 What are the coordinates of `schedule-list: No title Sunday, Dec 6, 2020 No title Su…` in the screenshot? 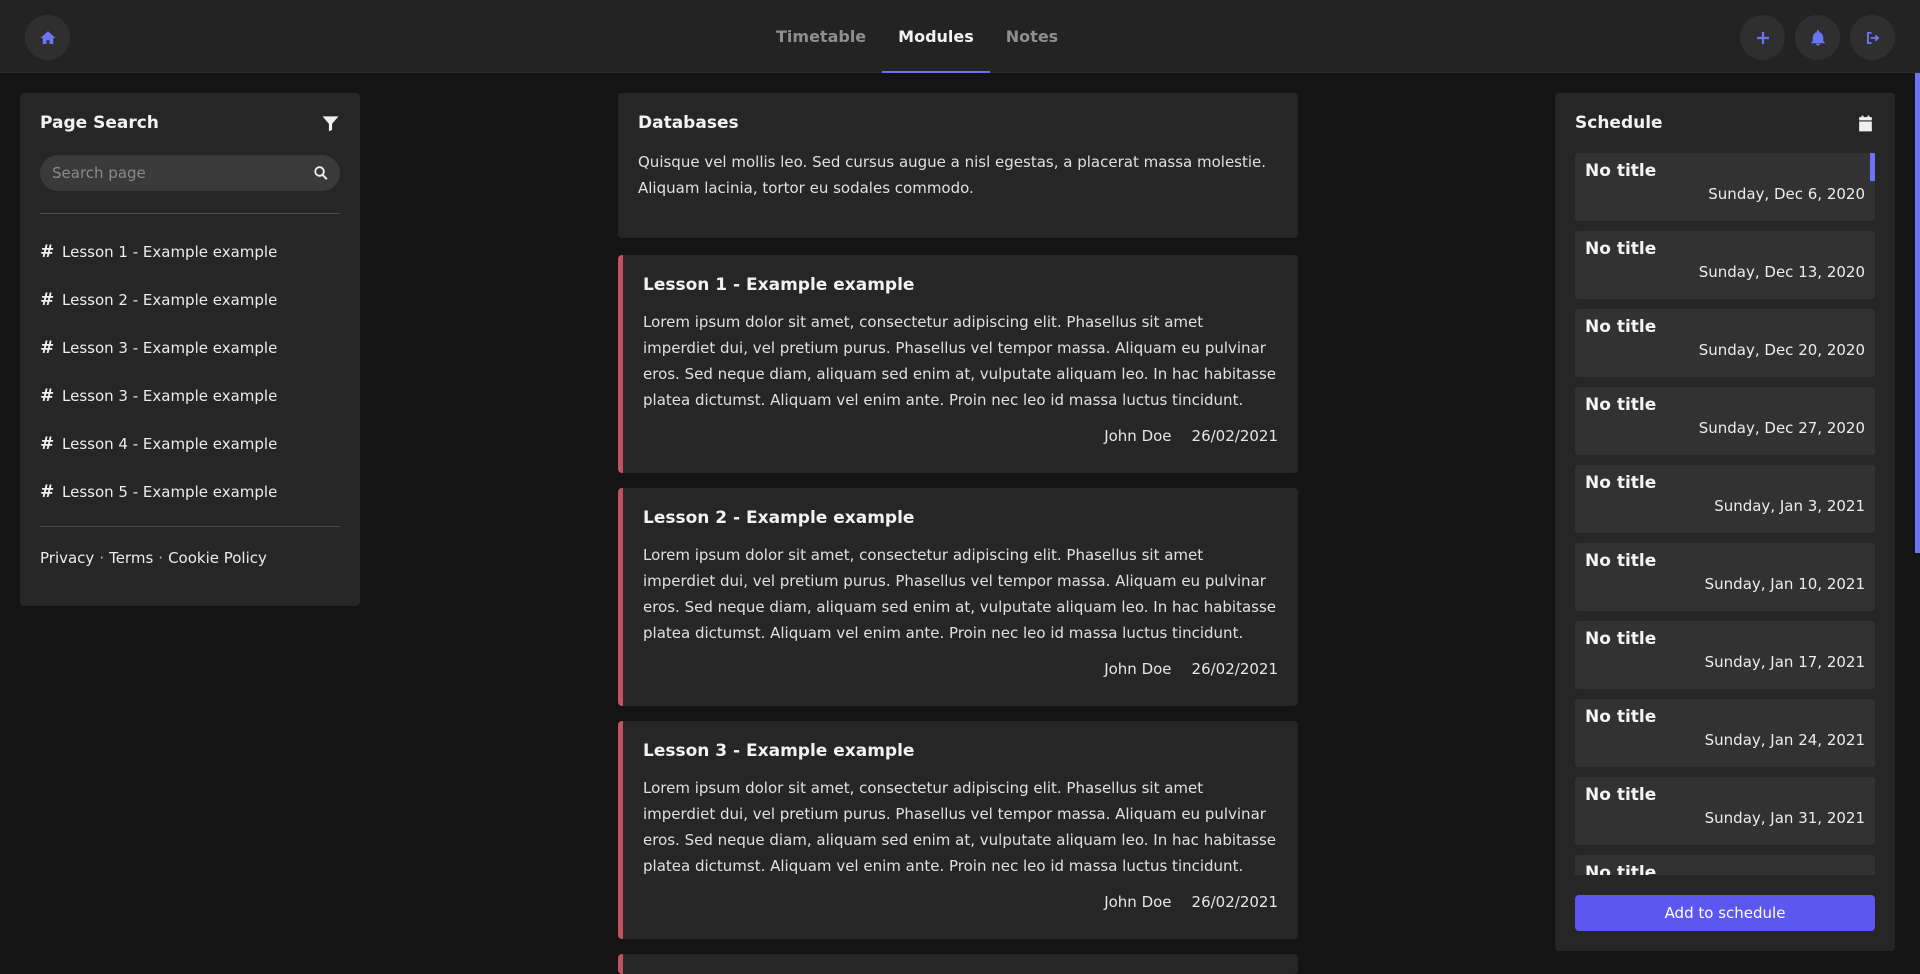 It's located at (1725, 514).